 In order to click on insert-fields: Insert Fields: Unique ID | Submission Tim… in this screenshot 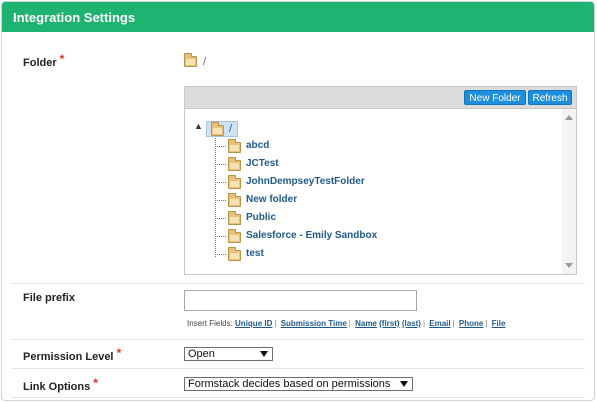, I will do `click(346, 323)`.